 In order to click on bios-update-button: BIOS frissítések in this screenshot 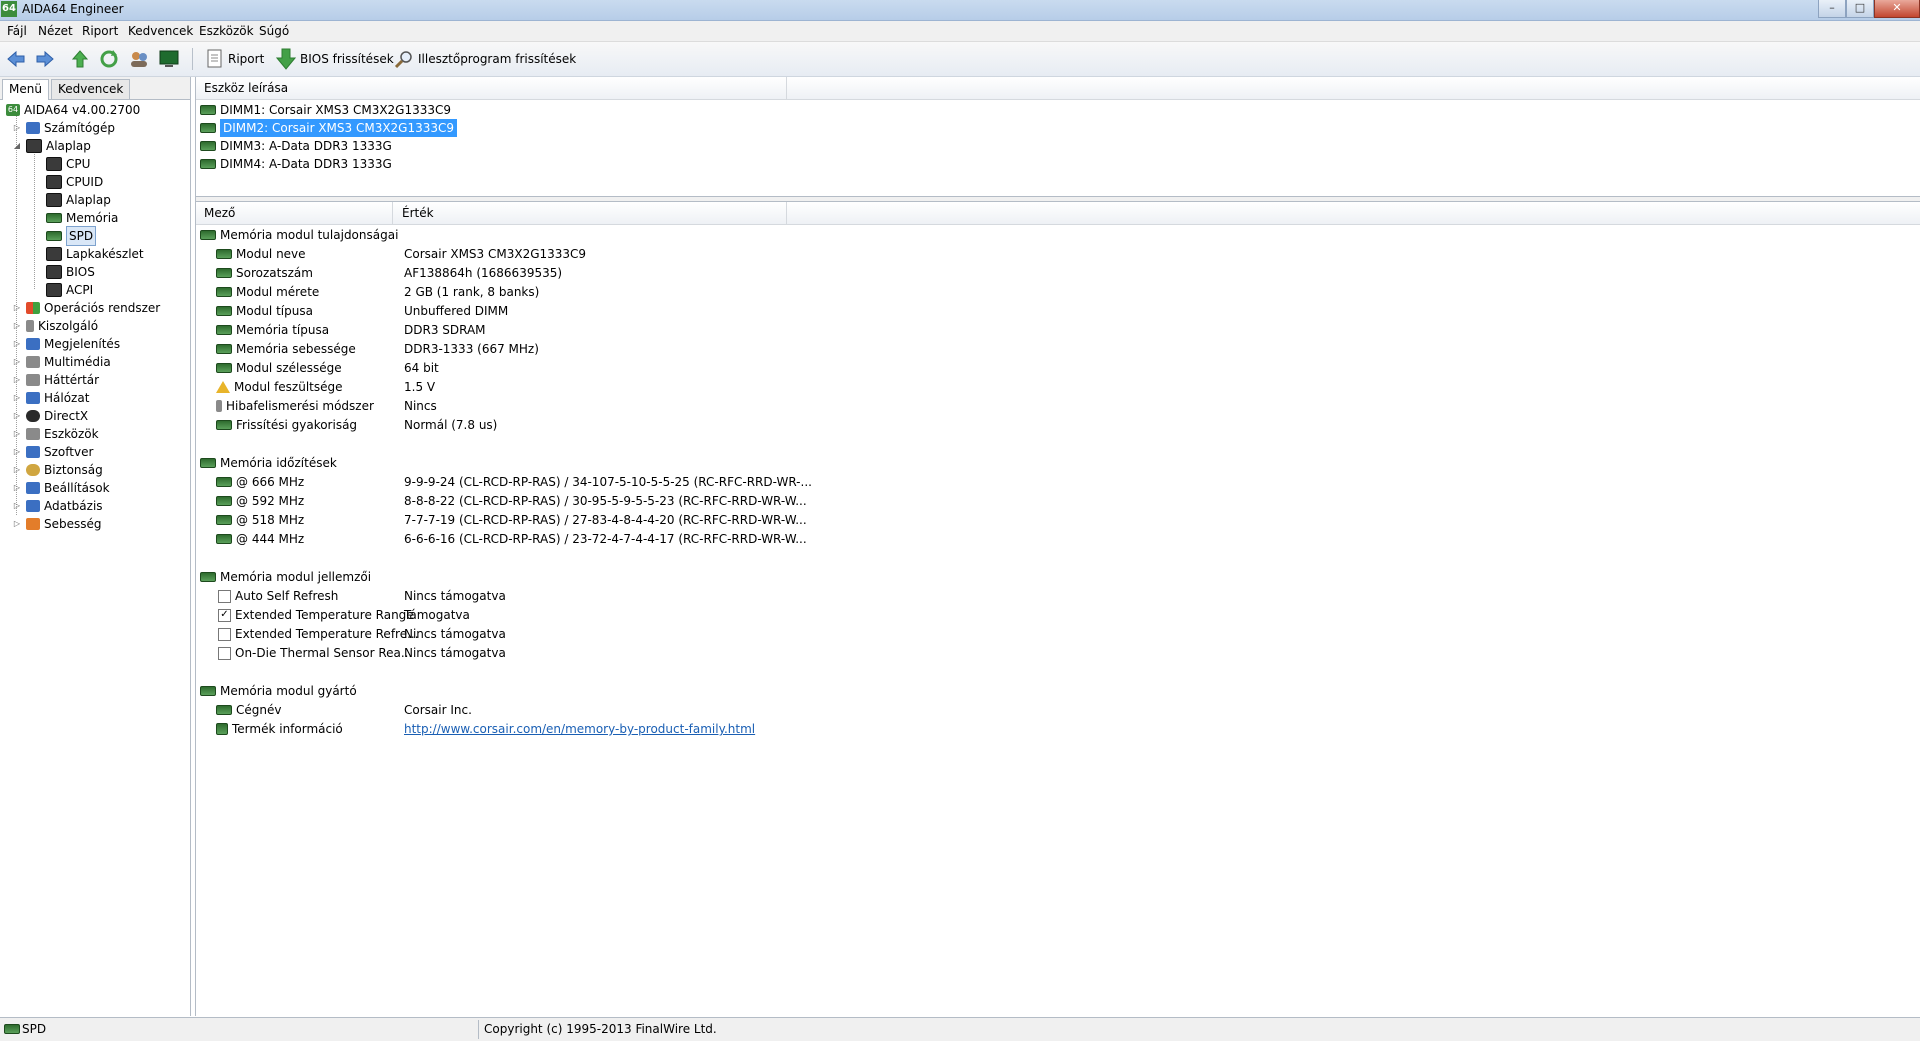, I will do `click(335, 59)`.